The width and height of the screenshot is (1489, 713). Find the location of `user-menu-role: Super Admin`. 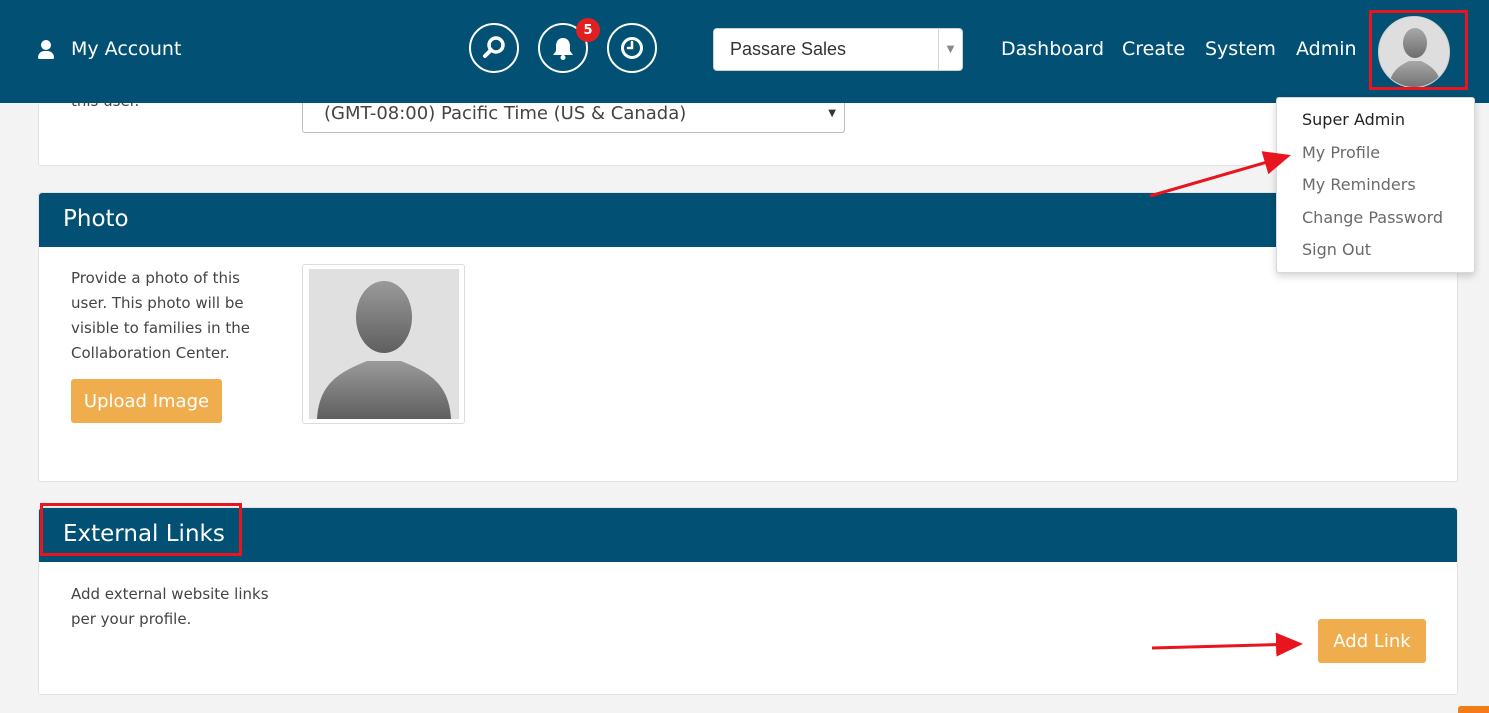

user-menu-role: Super Admin is located at coordinates (1353, 119).